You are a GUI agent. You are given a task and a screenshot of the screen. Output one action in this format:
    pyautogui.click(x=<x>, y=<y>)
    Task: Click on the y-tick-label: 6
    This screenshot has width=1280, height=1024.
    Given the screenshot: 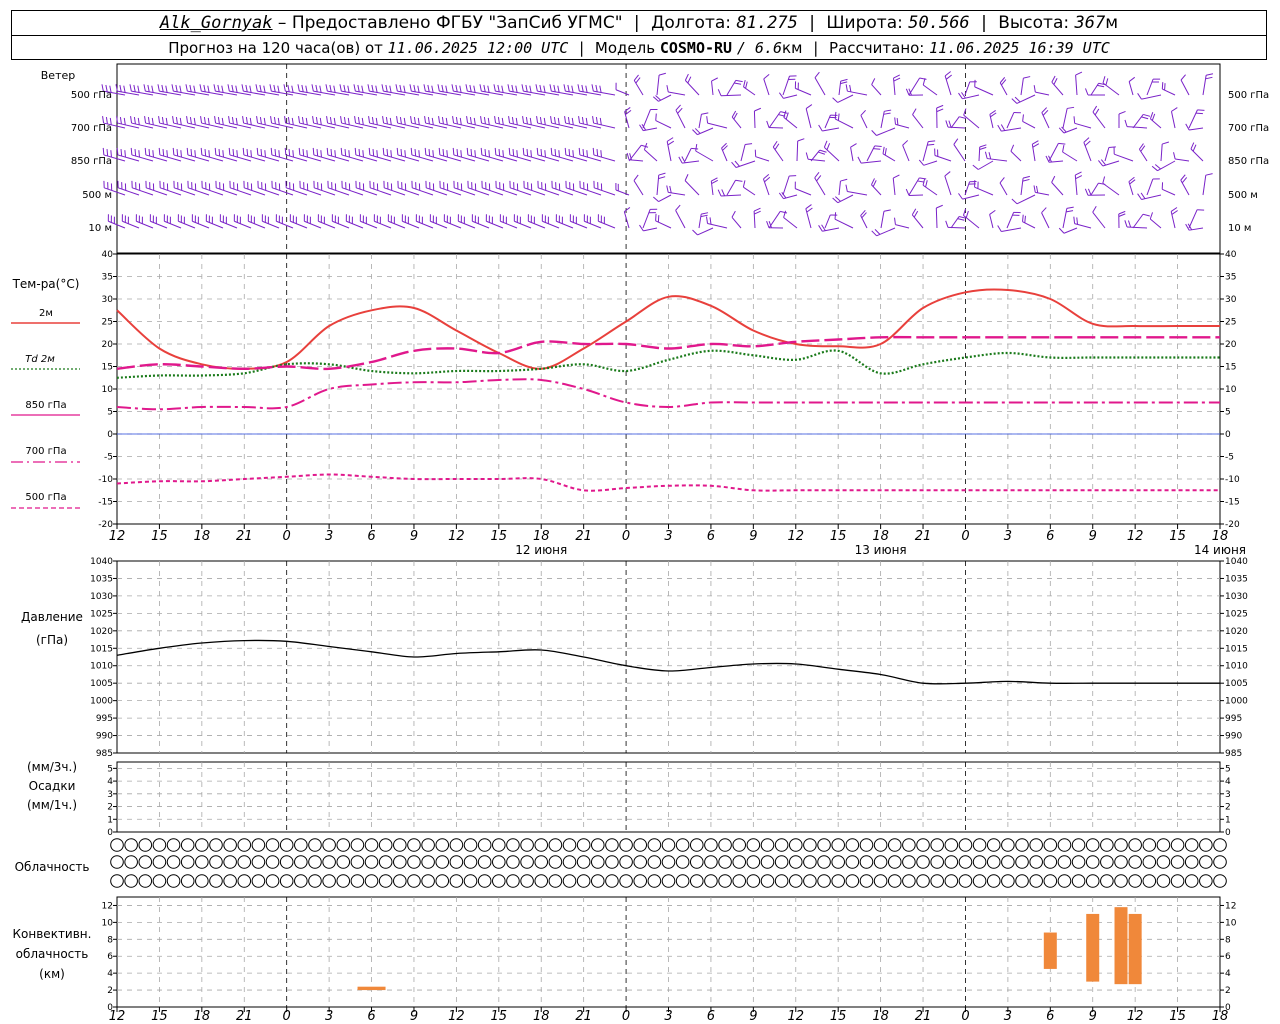 What is the action you would take?
    pyautogui.click(x=110, y=957)
    